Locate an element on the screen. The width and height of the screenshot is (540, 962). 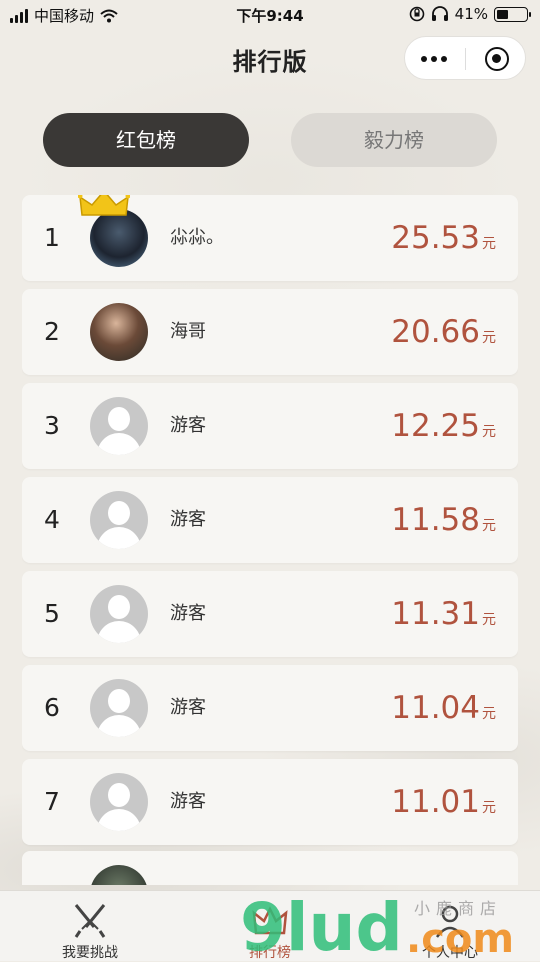
amount-value: 11.04 is located at coordinates (435, 708).